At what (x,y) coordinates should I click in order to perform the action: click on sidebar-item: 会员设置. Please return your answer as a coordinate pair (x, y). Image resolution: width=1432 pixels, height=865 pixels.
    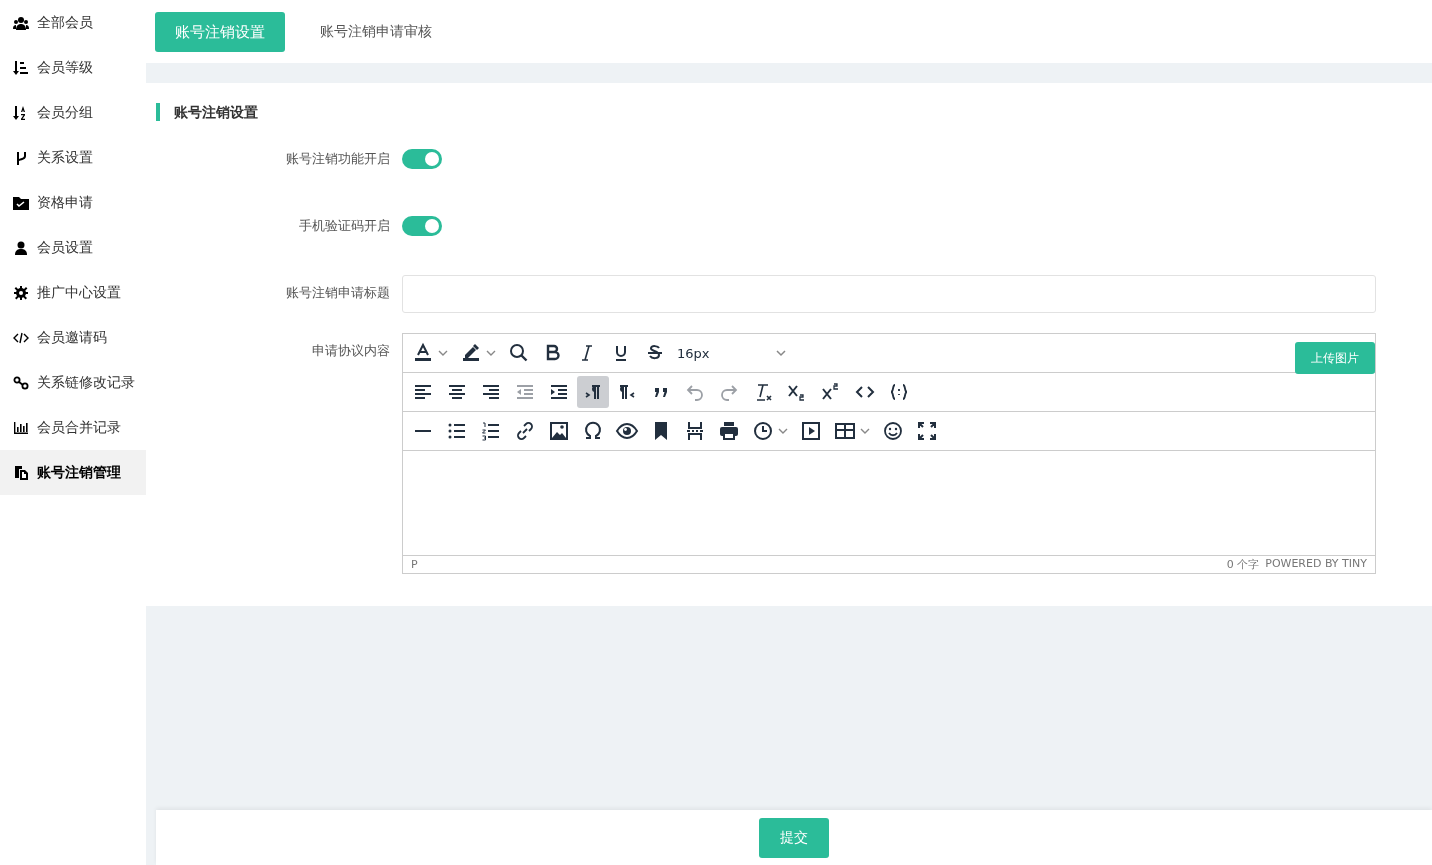
    Looking at the image, I should click on (73, 247).